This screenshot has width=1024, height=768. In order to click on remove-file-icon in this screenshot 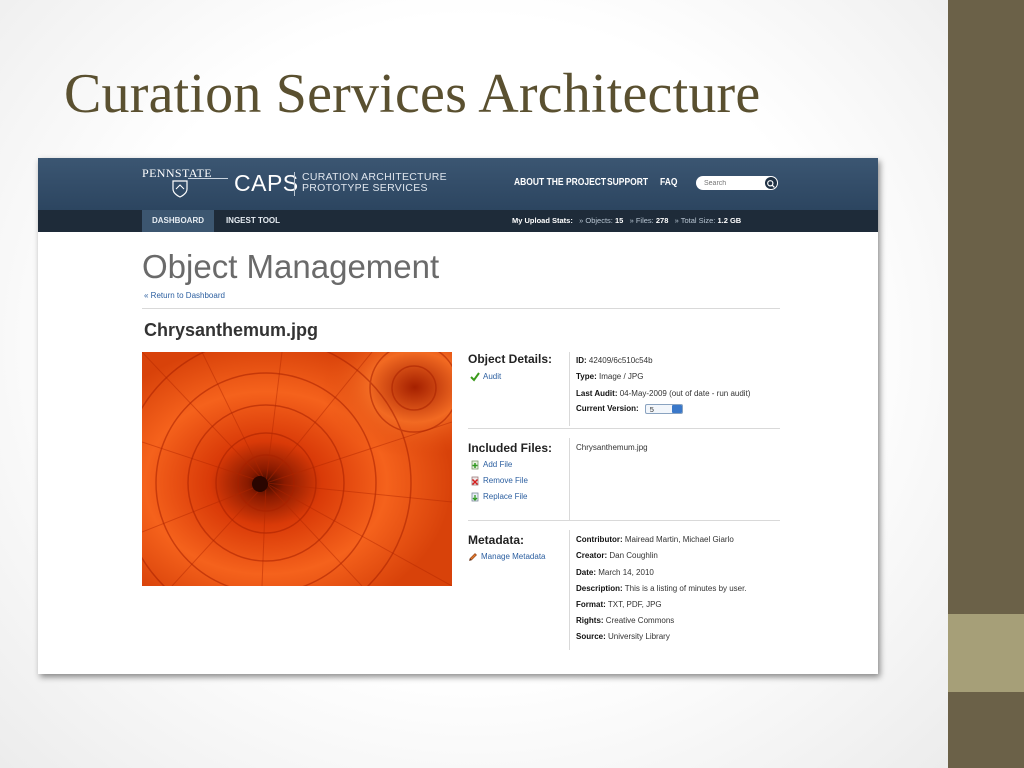, I will do `click(475, 481)`.